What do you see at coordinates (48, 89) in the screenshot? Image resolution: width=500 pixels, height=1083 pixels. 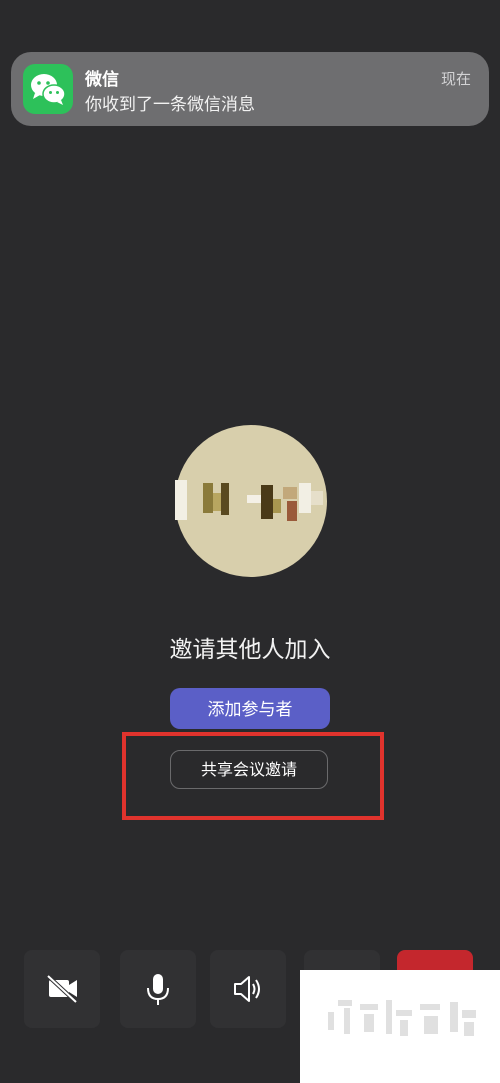 I see `wechat-icon` at bounding box center [48, 89].